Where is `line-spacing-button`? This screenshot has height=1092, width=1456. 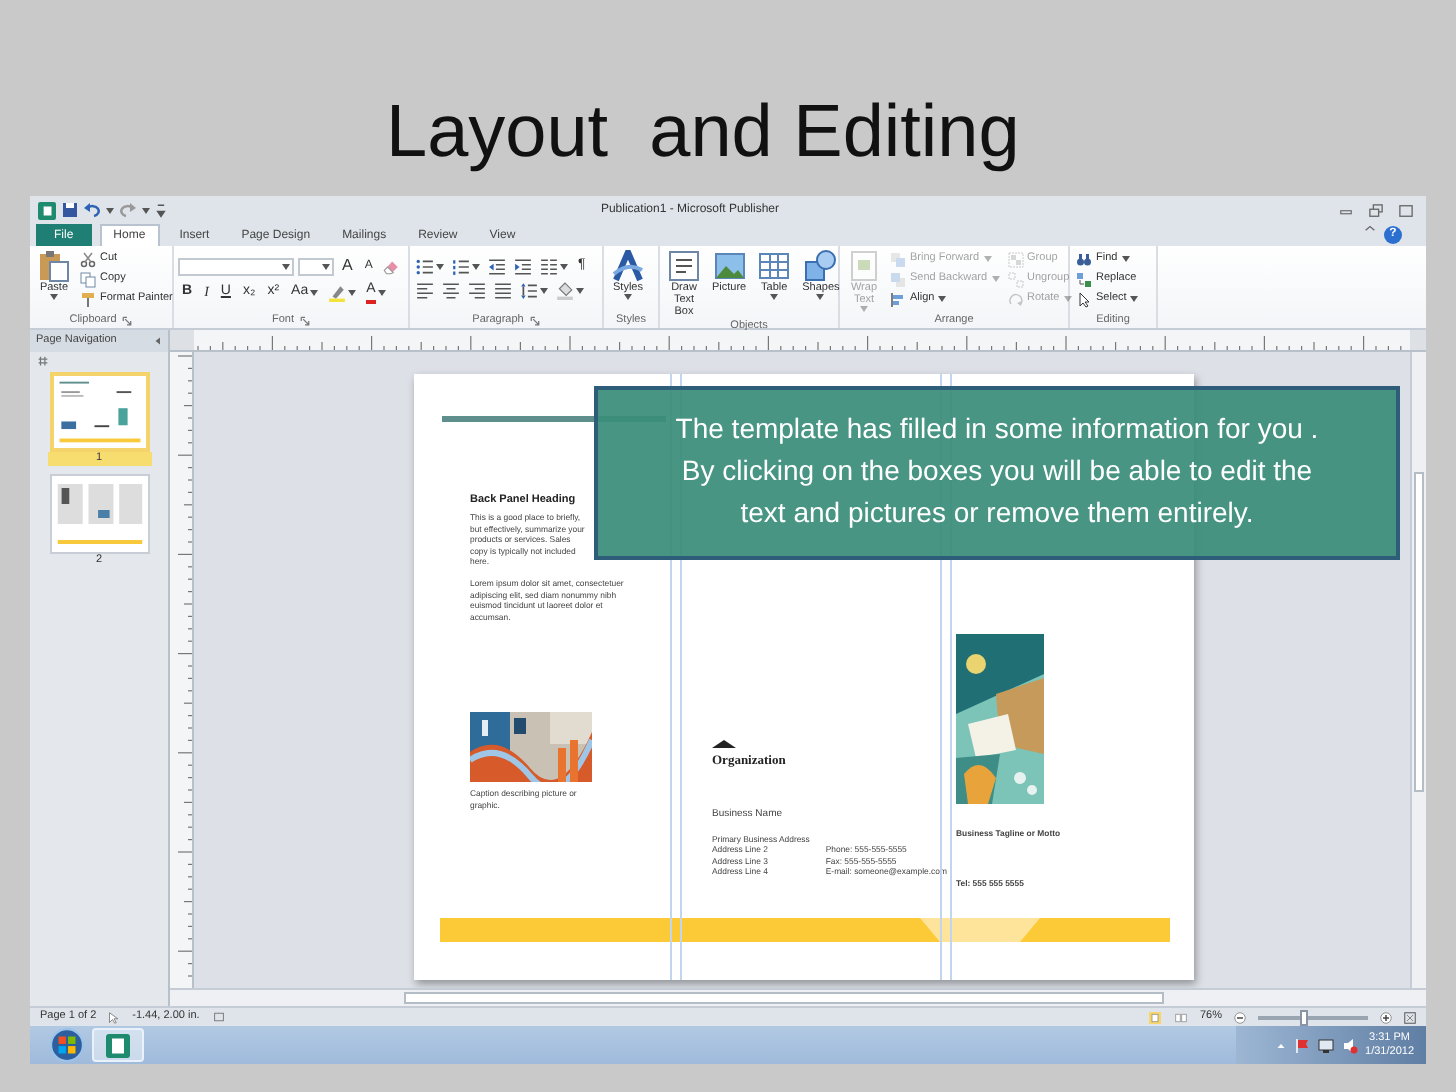 line-spacing-button is located at coordinates (534, 290).